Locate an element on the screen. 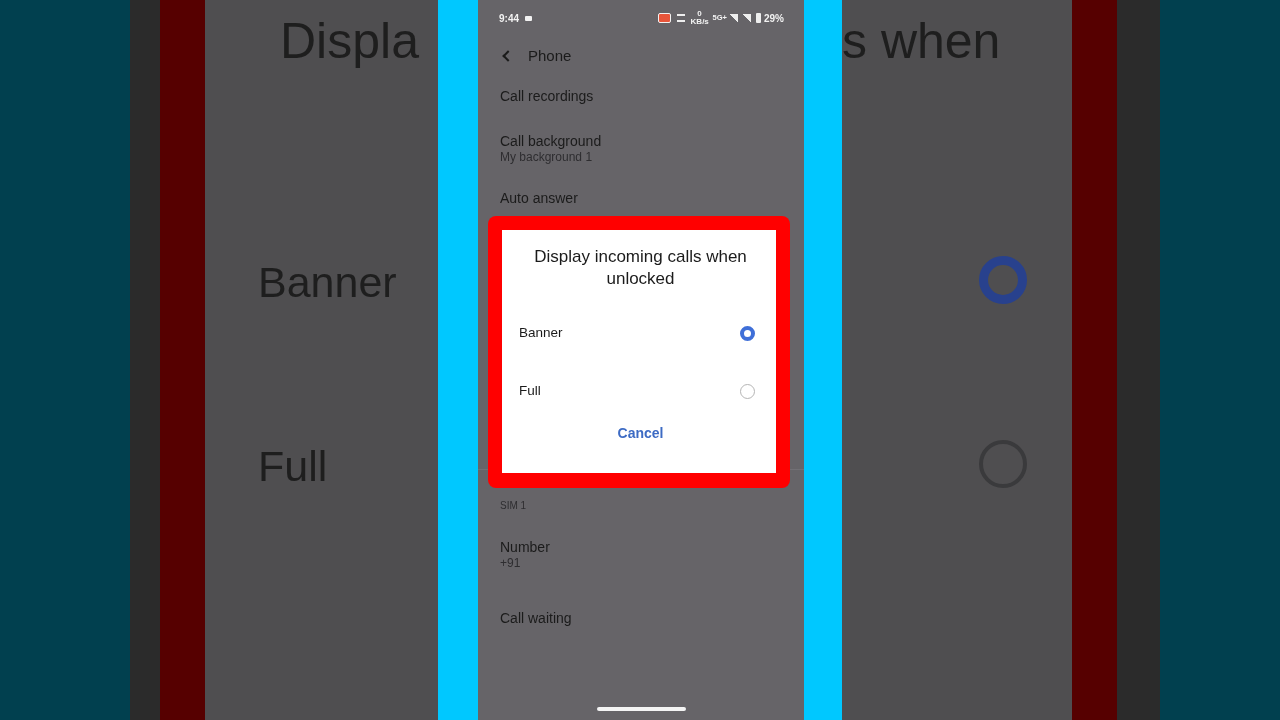 The width and height of the screenshot is (1280, 720). setting-title: Call waiting is located at coordinates (641, 618).